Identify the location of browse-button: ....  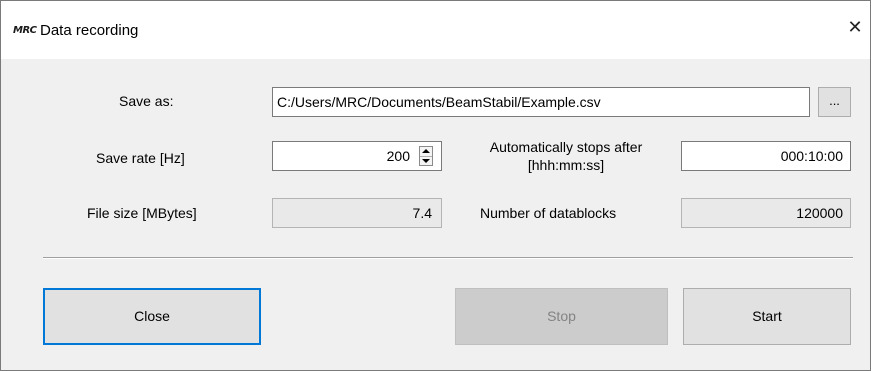
(834, 102).